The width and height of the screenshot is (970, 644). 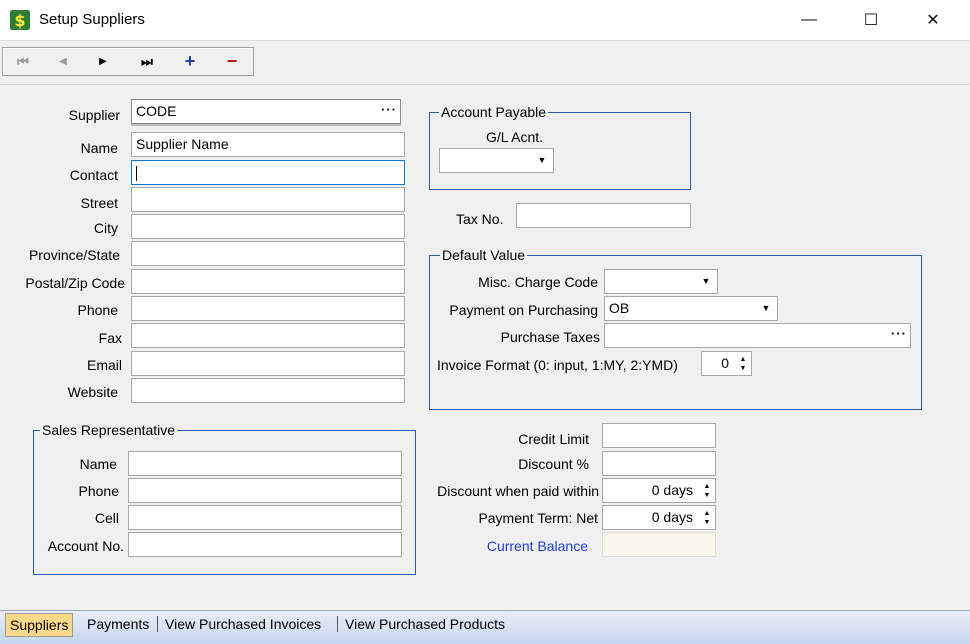 I want to click on payment-purchasing-label: Payment on Purchasing, so click(x=523, y=310).